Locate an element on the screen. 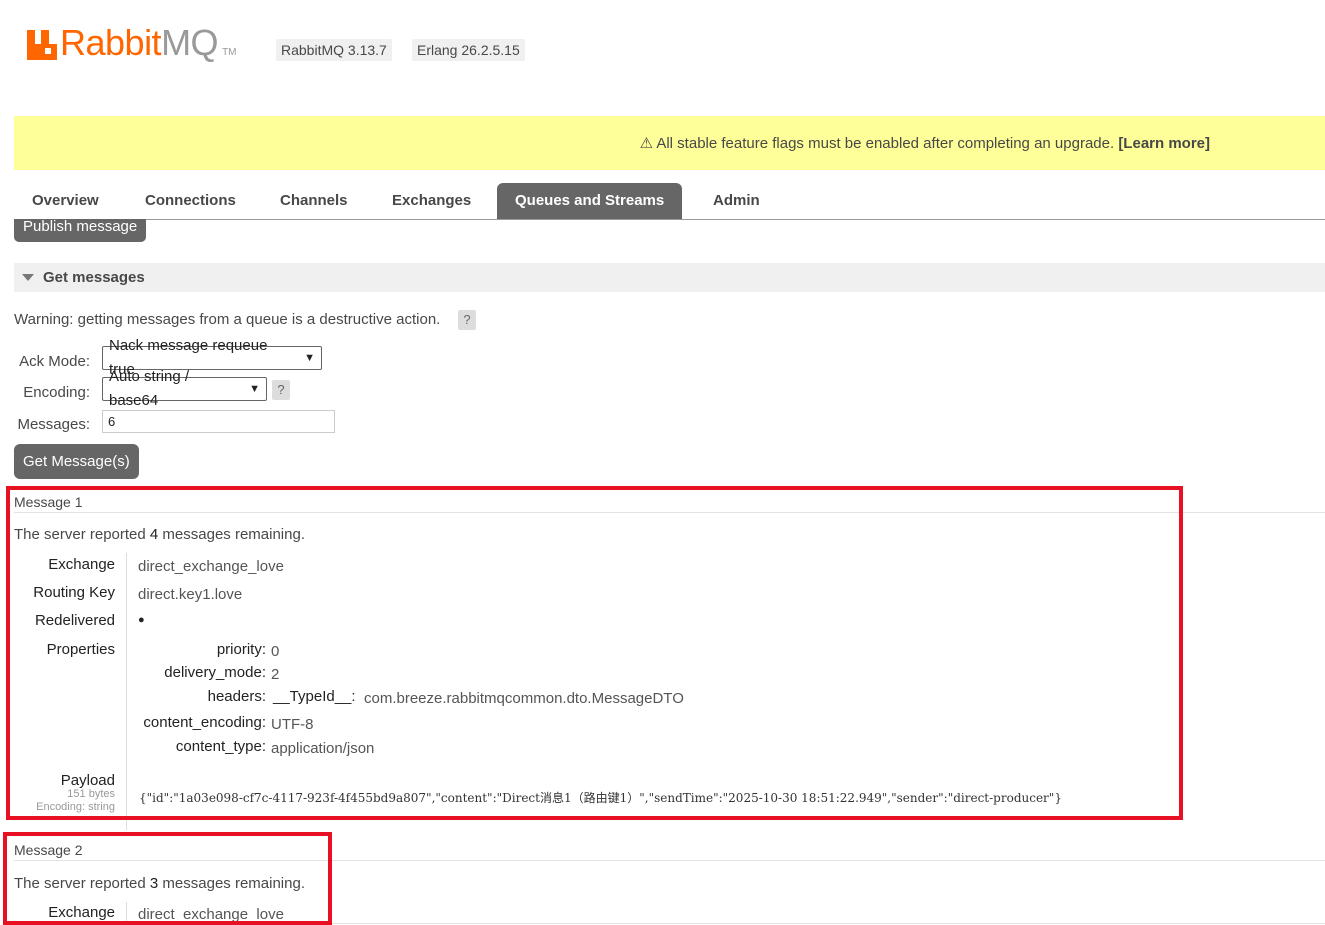 The width and height of the screenshot is (1325, 925). publish-message-button: Publish message is located at coordinates (80, 230).